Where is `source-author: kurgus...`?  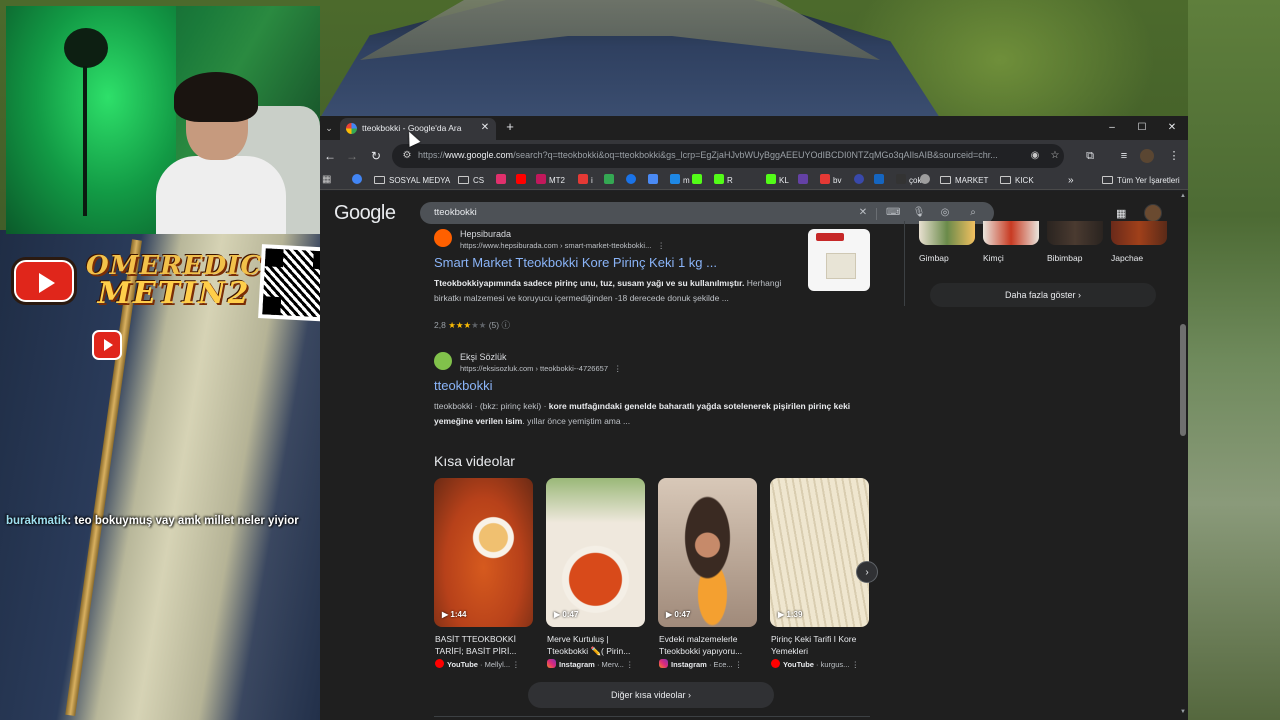
source-author: kurgus... is located at coordinates (835, 664).